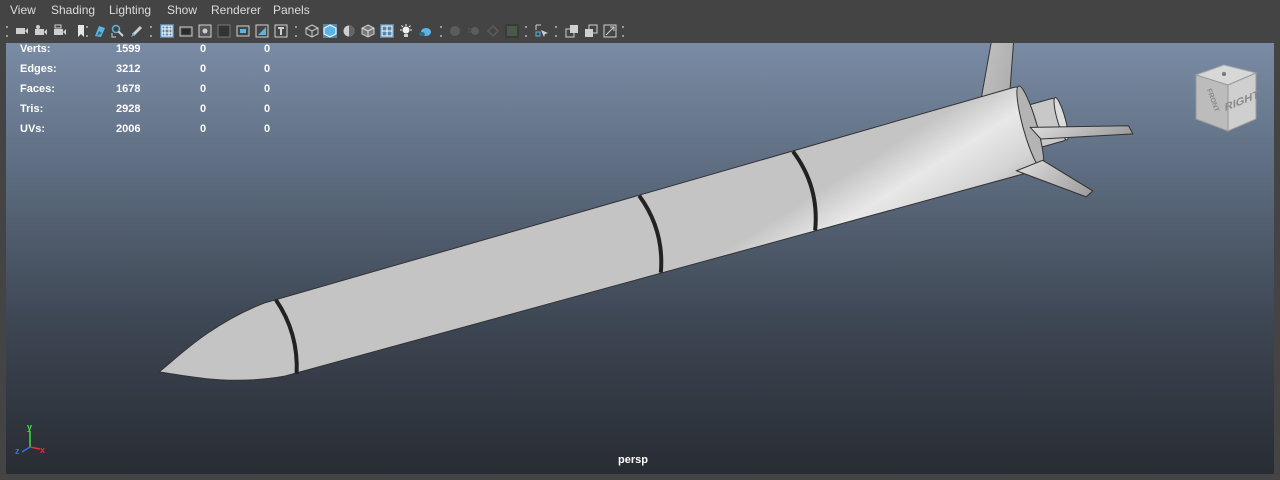 The height and width of the screenshot is (480, 1280). I want to click on axis-y-label: y, so click(29, 427).